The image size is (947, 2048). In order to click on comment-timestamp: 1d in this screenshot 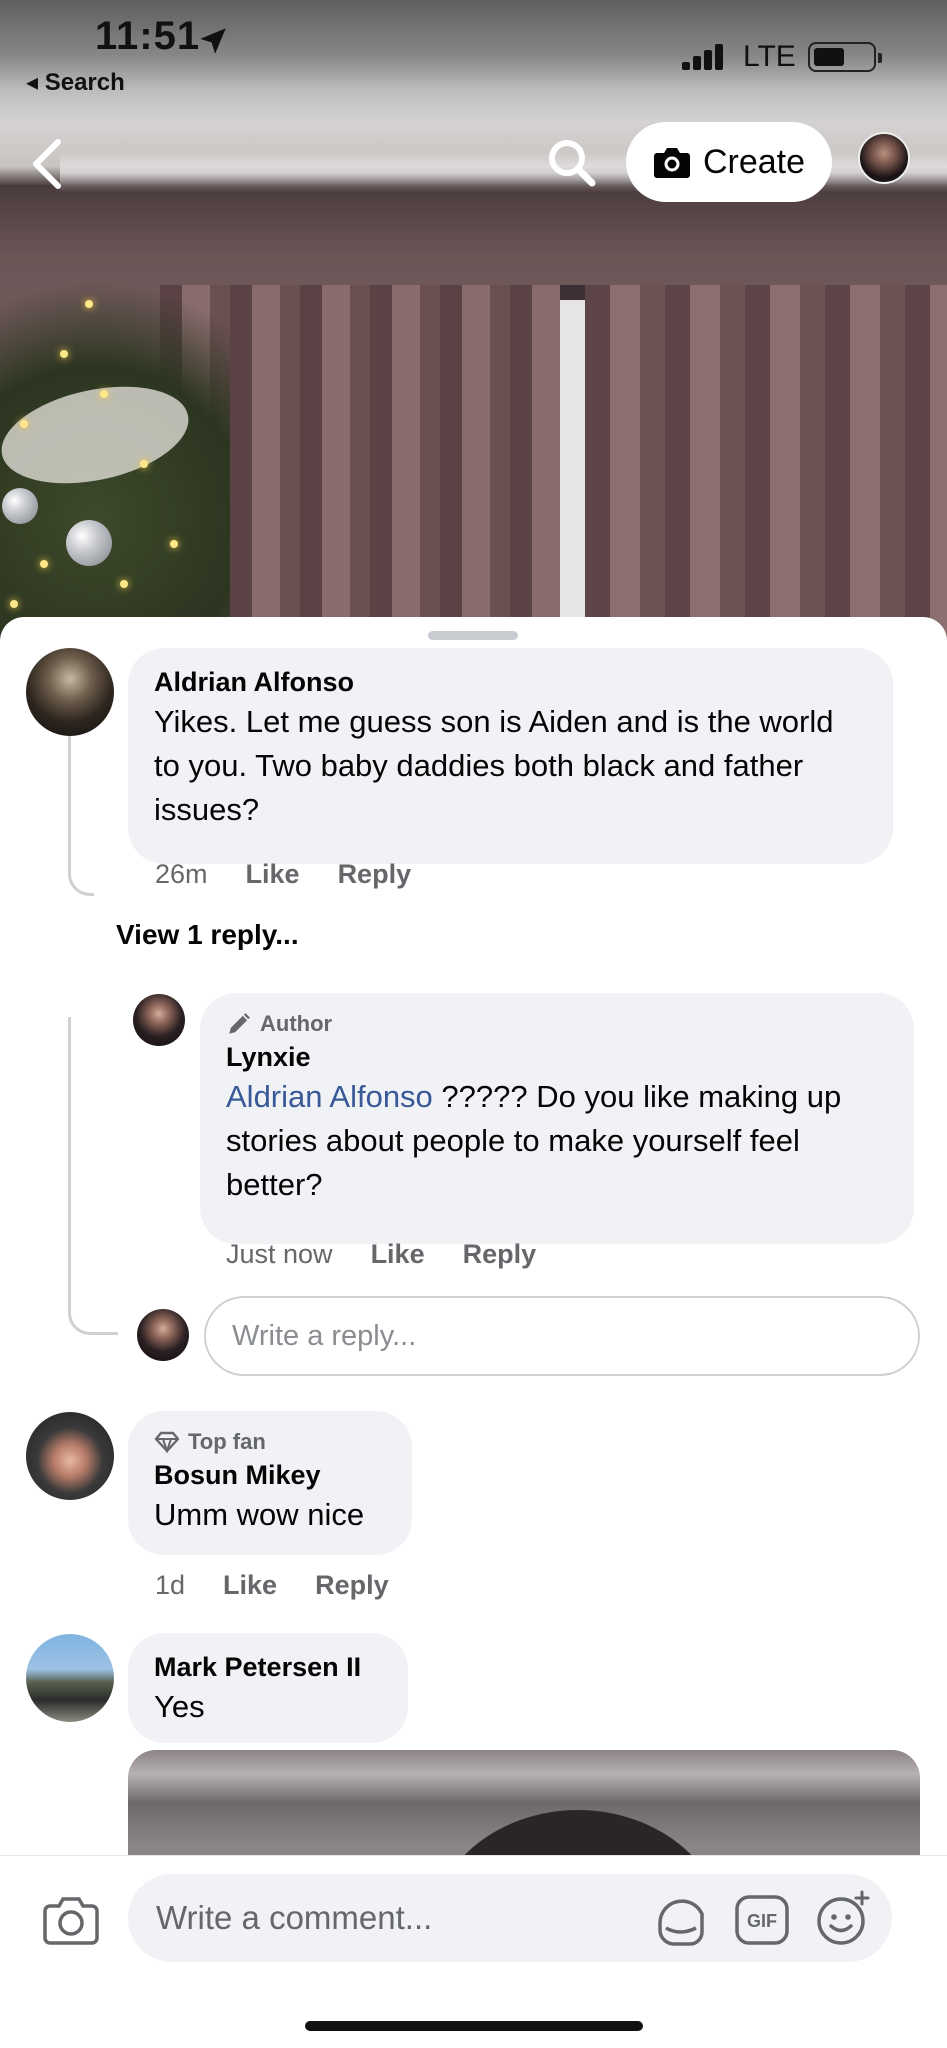, I will do `click(170, 1585)`.